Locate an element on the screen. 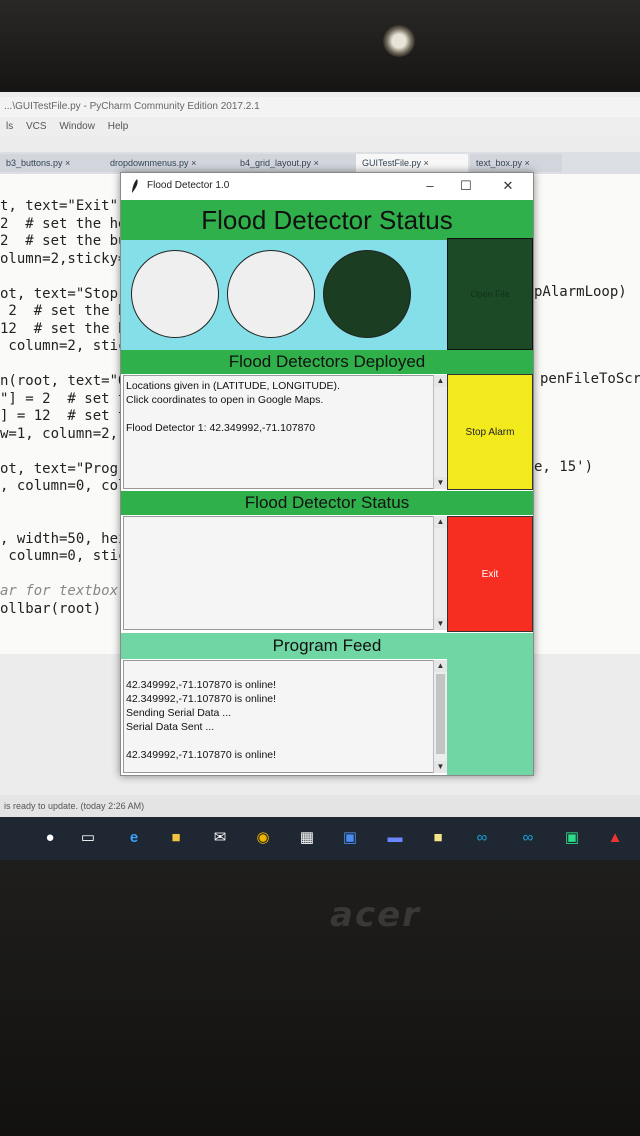  deployed-scrollbar: ▲ ▼ is located at coordinates (440, 432).